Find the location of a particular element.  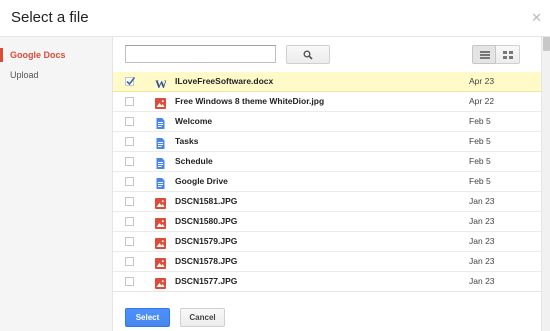

file-name: DSCN1581.JPG is located at coordinates (206, 201).